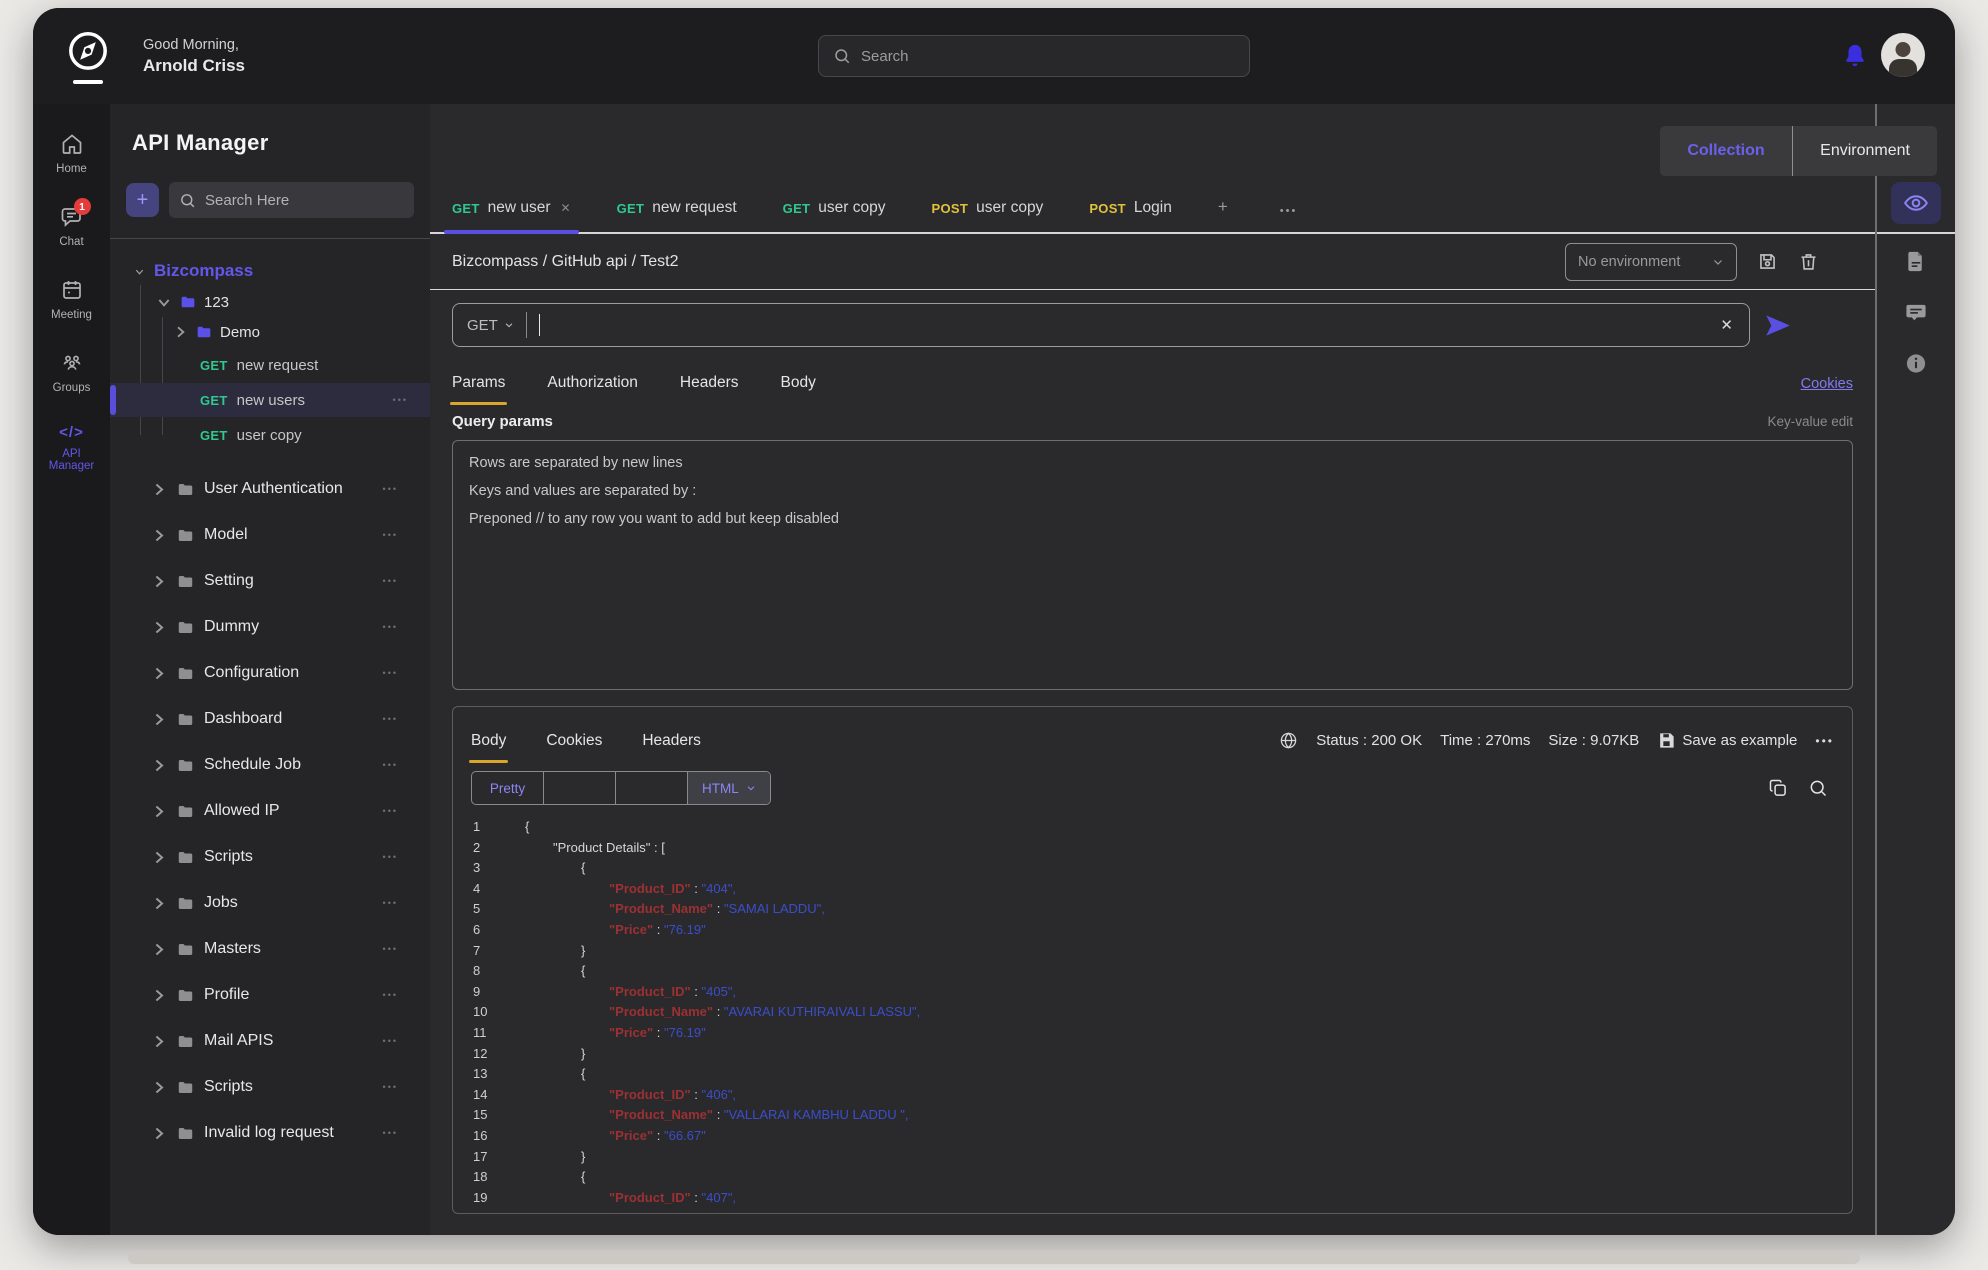  What do you see at coordinates (270, 903) in the screenshot?
I see `sidebar-folder-jobs: Jobs •••` at bounding box center [270, 903].